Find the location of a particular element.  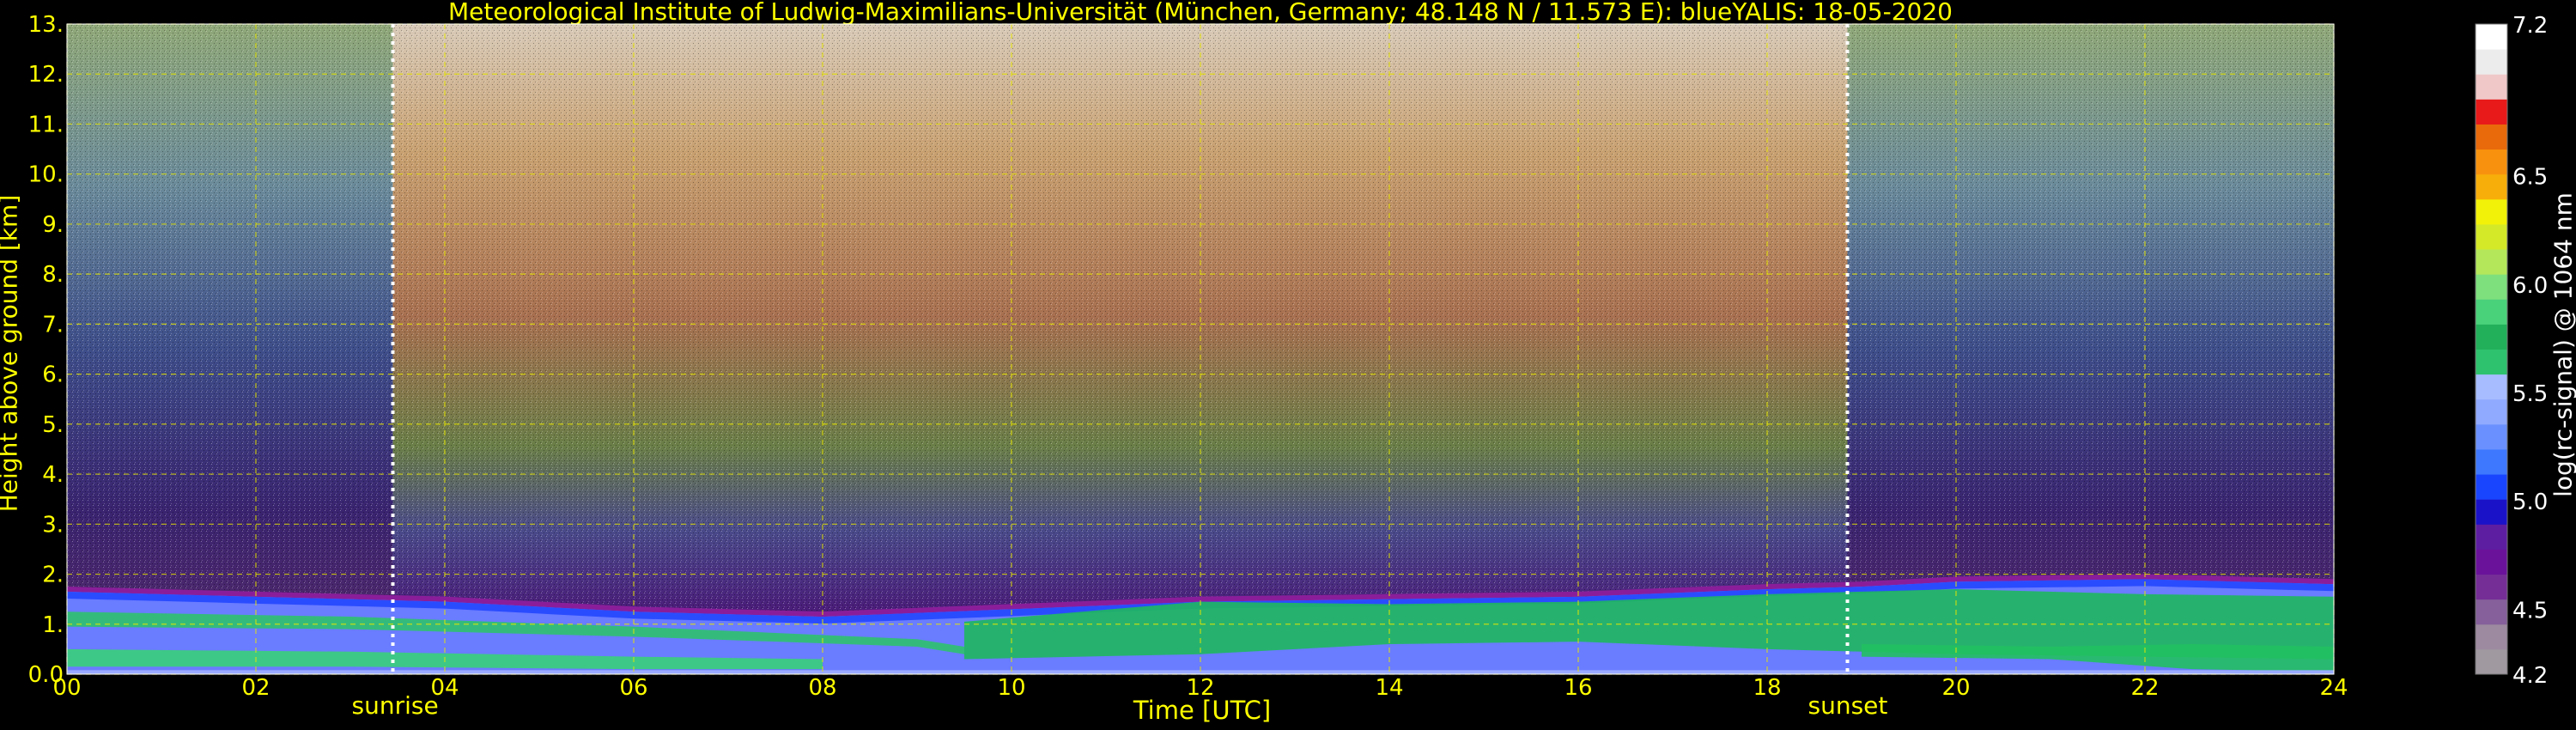

colorbar-tick-label: 7.2 is located at coordinates (2530, 26).